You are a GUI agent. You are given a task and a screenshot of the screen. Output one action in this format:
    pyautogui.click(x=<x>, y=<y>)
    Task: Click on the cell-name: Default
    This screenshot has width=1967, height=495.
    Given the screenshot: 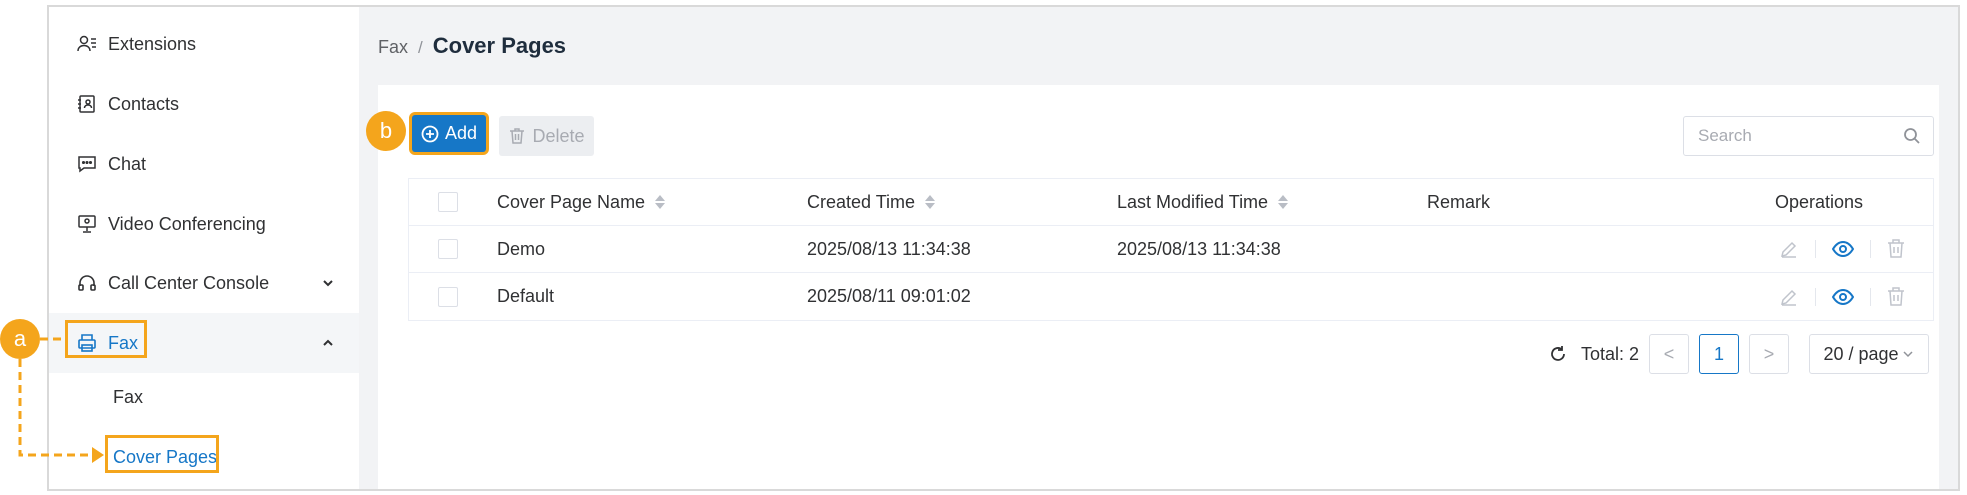 What is the action you would take?
    pyautogui.click(x=526, y=296)
    